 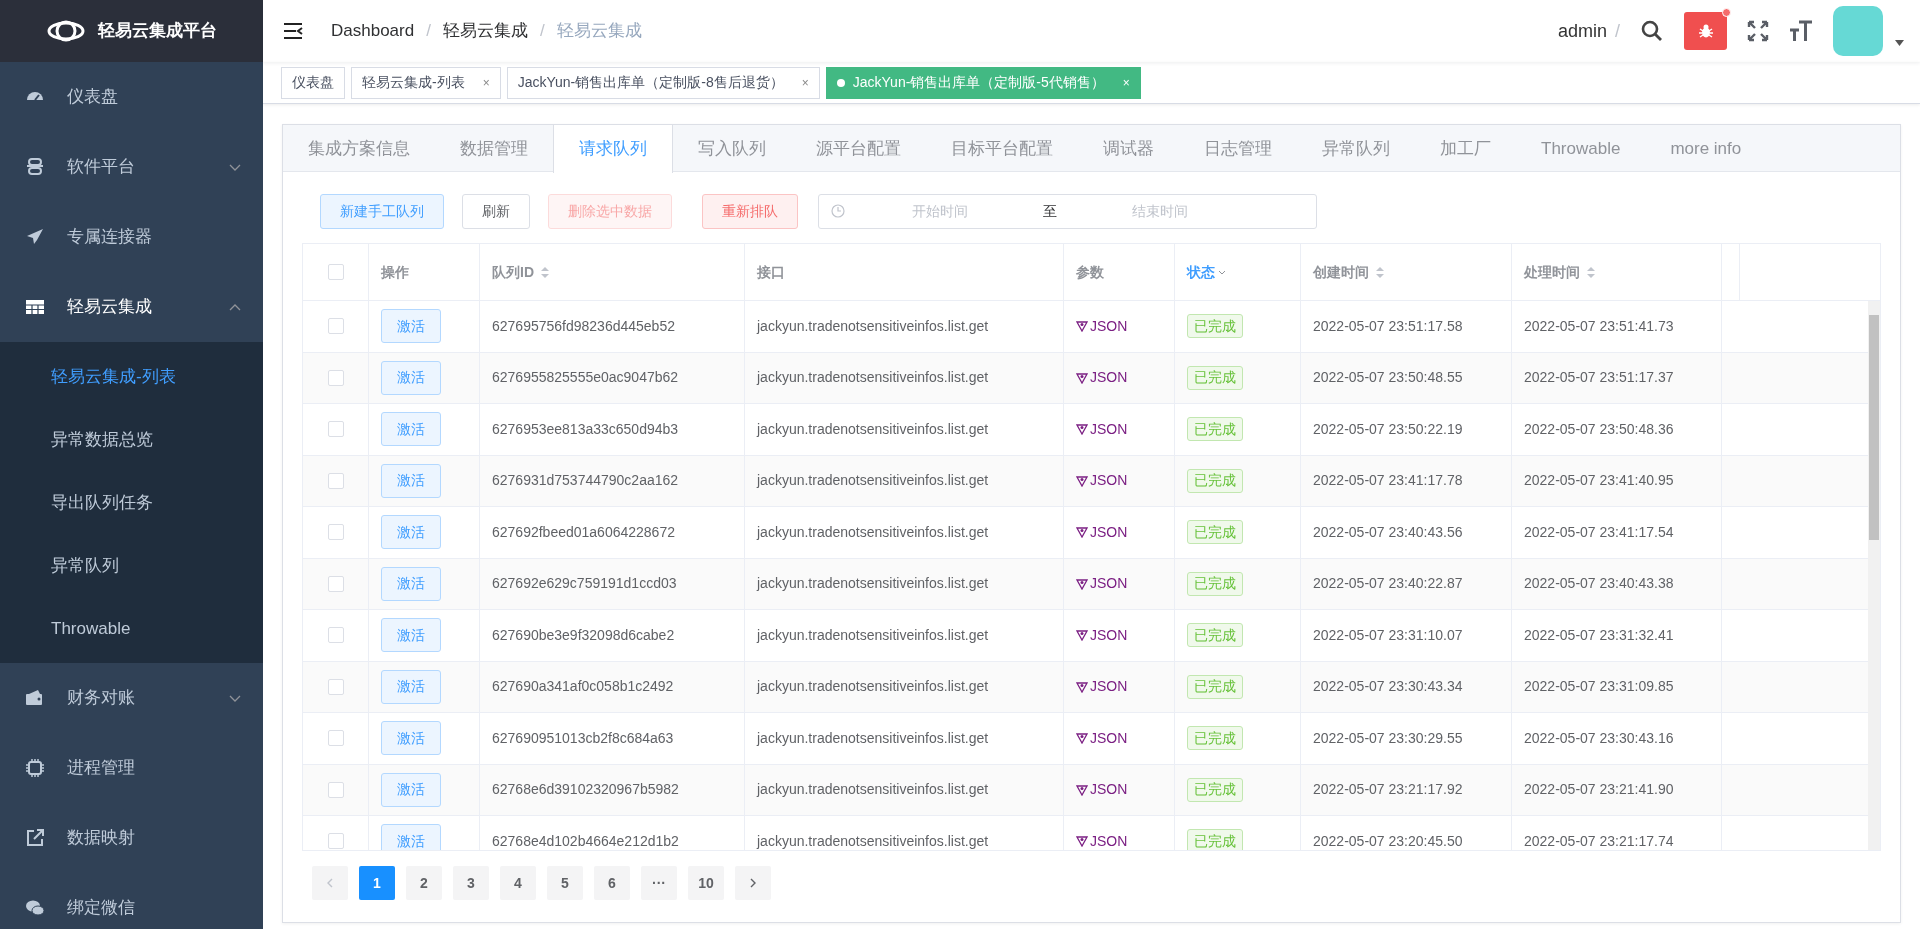 I want to click on page-button: 10, so click(x=706, y=883).